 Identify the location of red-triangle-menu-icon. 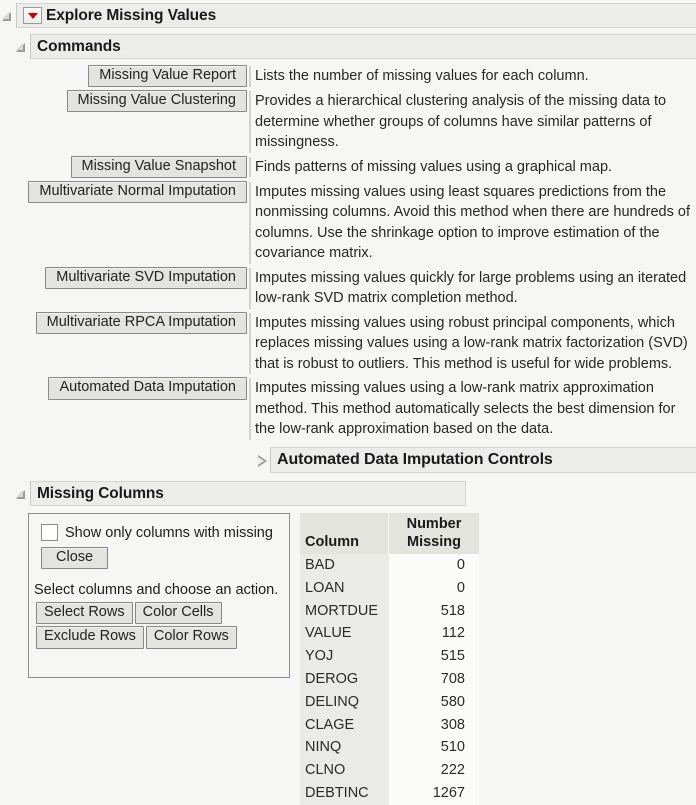
(32, 15).